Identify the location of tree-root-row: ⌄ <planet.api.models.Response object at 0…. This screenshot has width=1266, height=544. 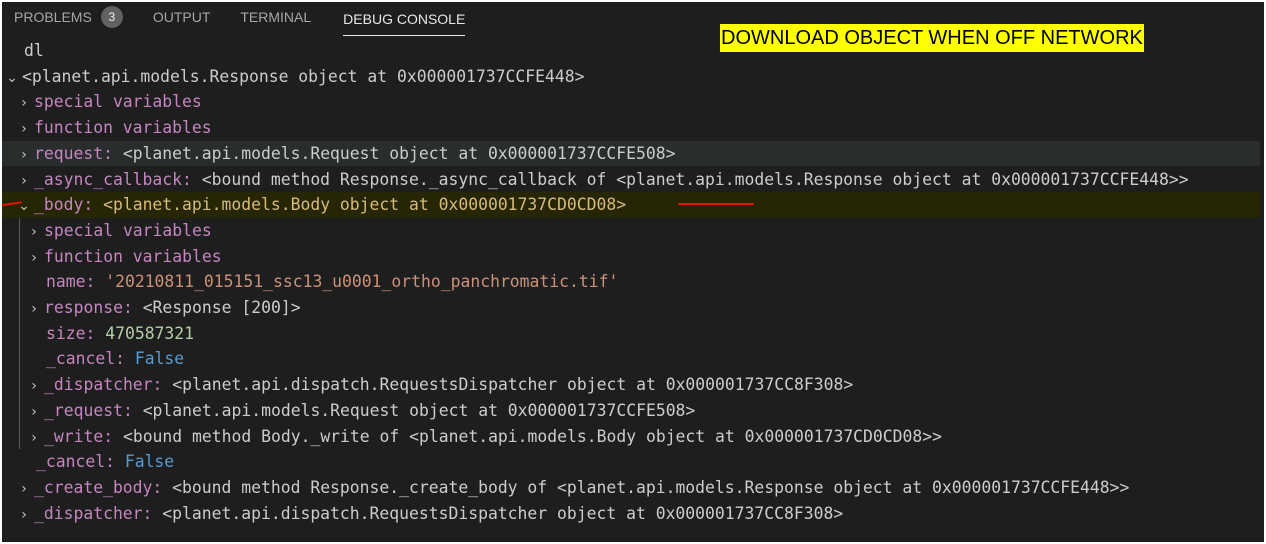
(633, 77).